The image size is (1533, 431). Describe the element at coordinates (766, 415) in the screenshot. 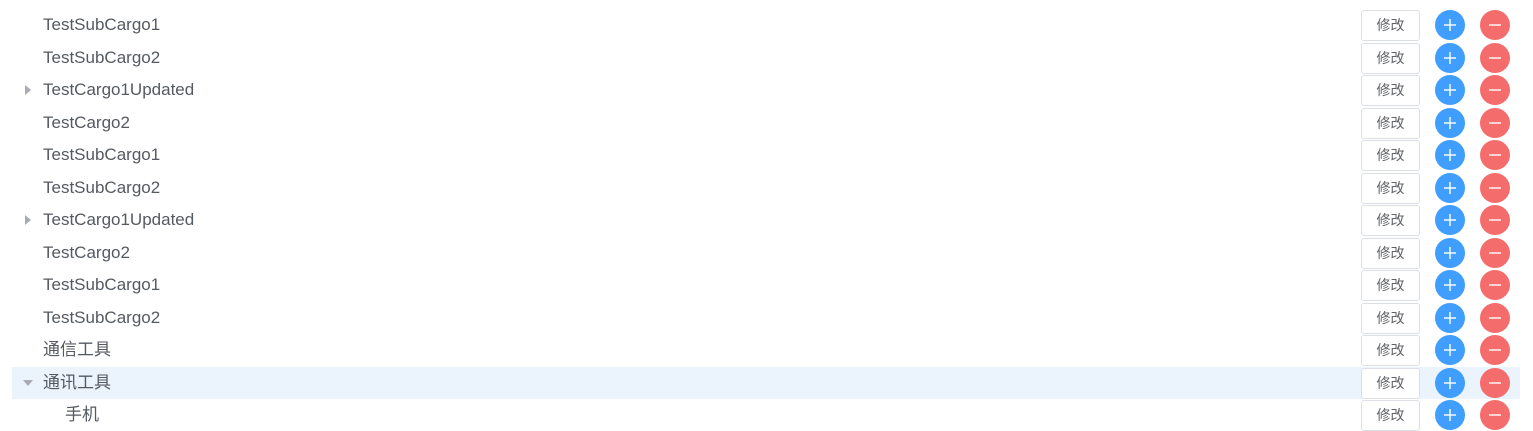

I see `tree-row: 手机 修改` at that location.